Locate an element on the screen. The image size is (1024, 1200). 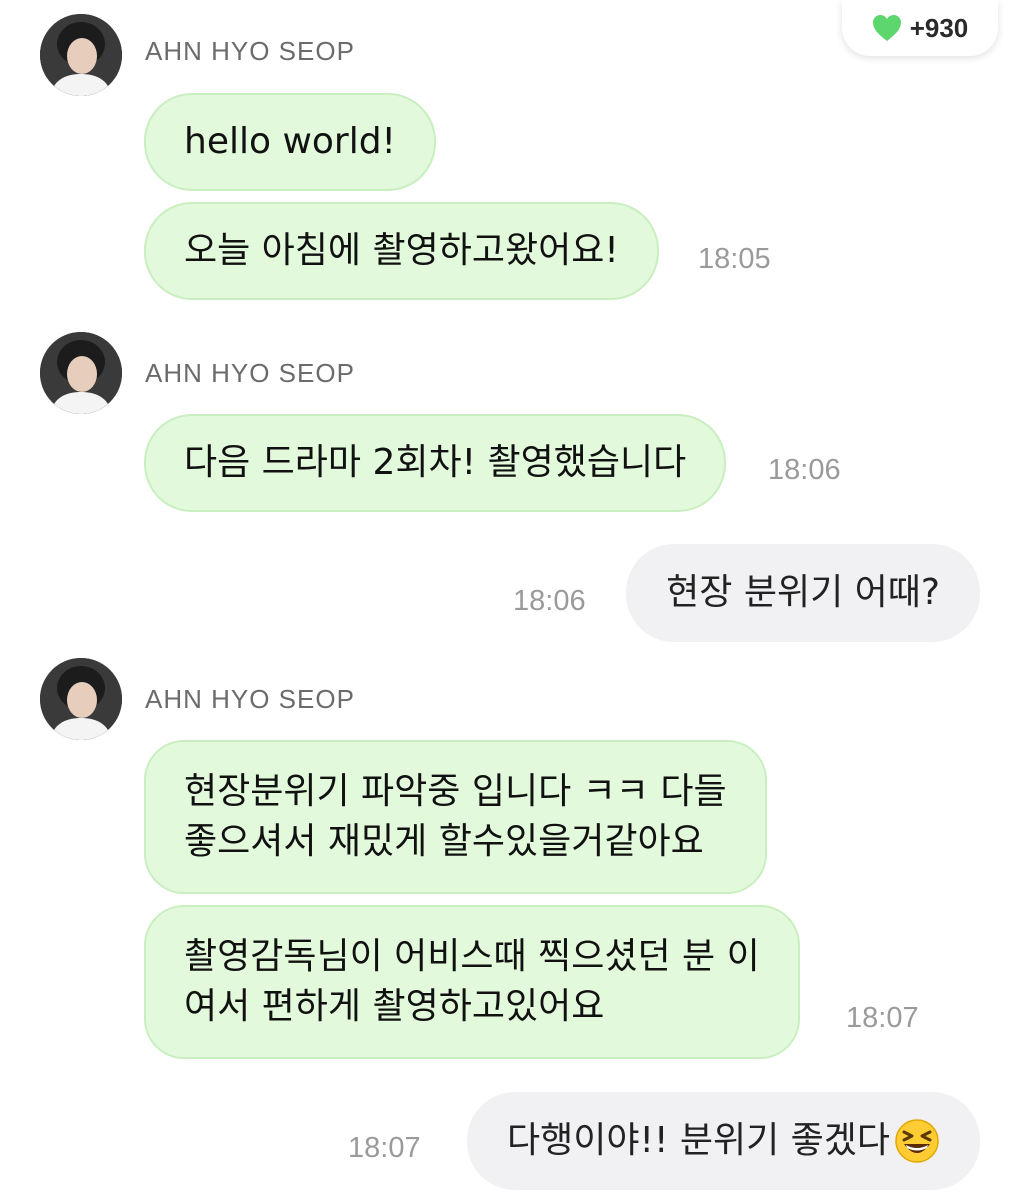
message-bubble: 다음 드라마 2회차! 촬영했습니다 is located at coordinates (435, 463).